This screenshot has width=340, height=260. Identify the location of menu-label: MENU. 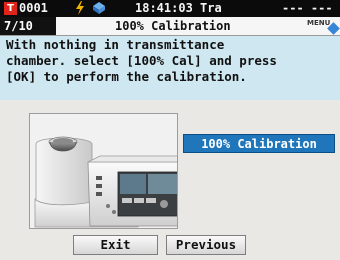
(319, 23).